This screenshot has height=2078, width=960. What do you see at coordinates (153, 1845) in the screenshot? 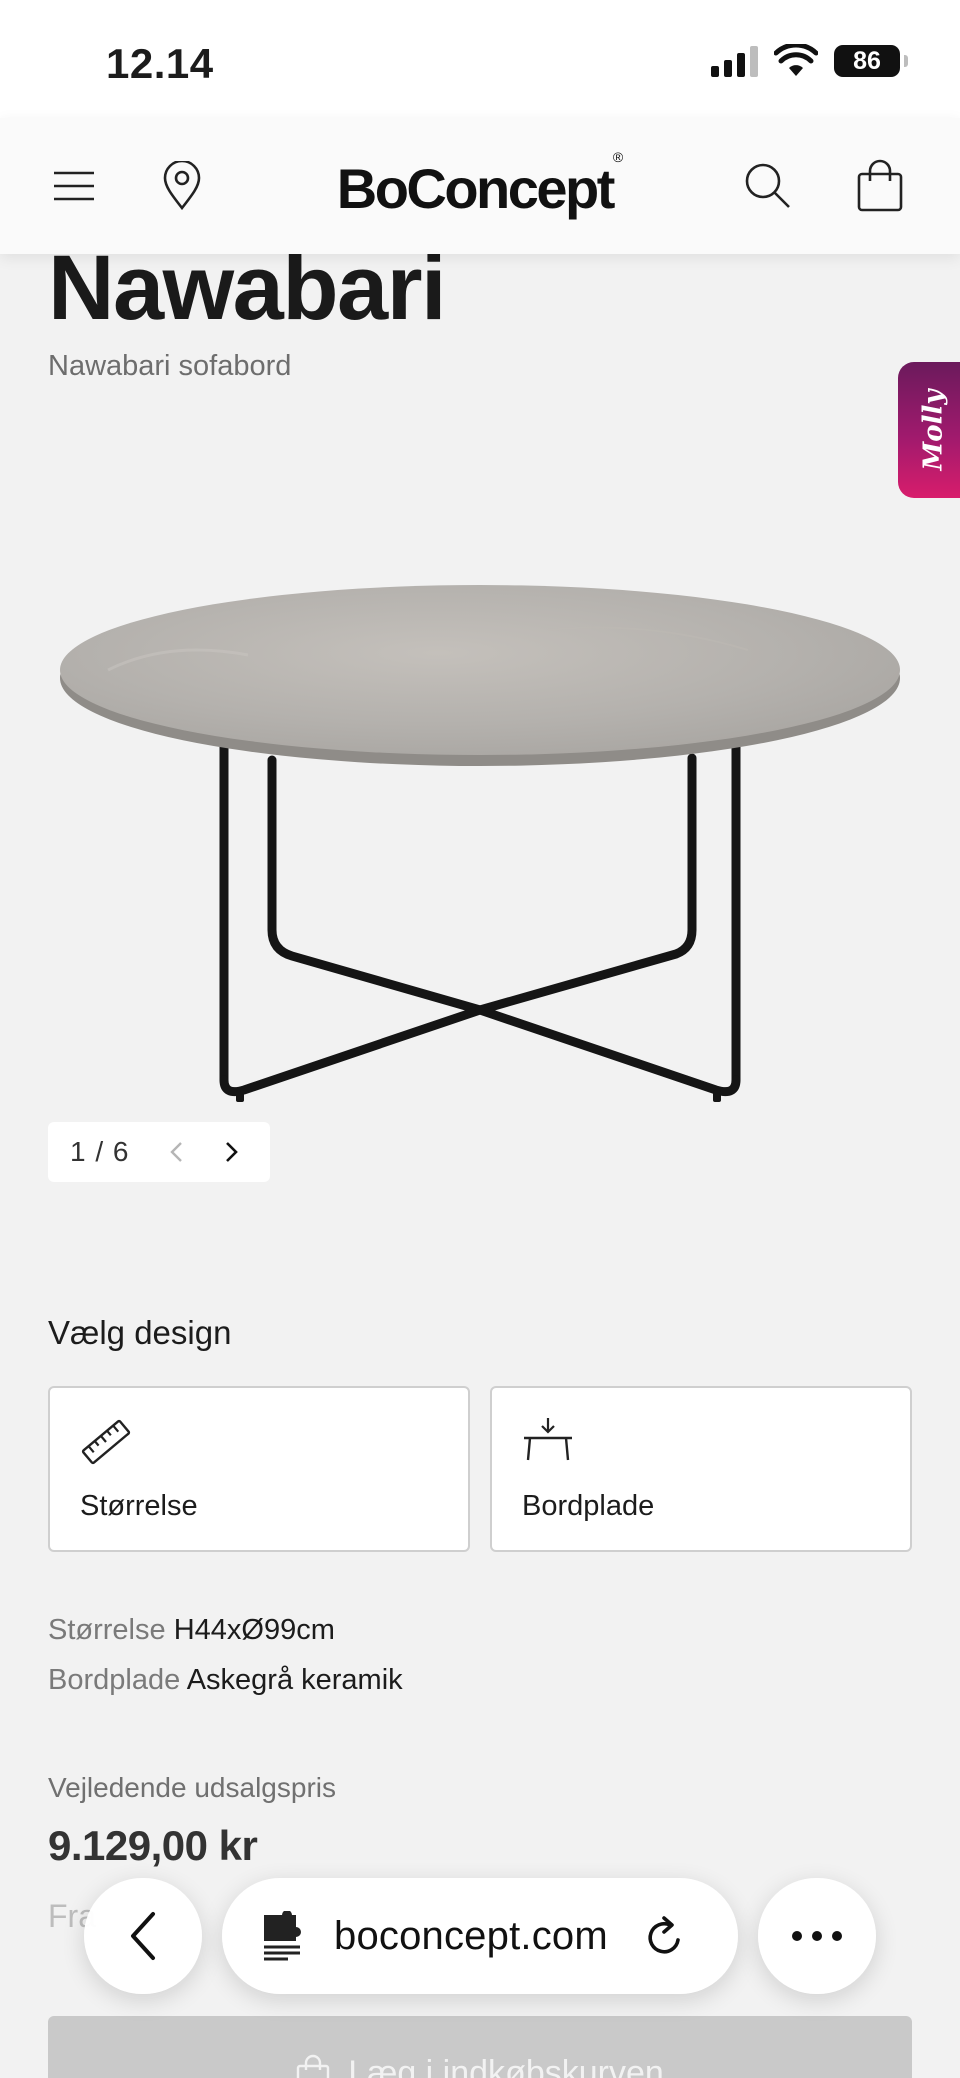
I see `price-value: 9.129,00 kr` at bounding box center [153, 1845].